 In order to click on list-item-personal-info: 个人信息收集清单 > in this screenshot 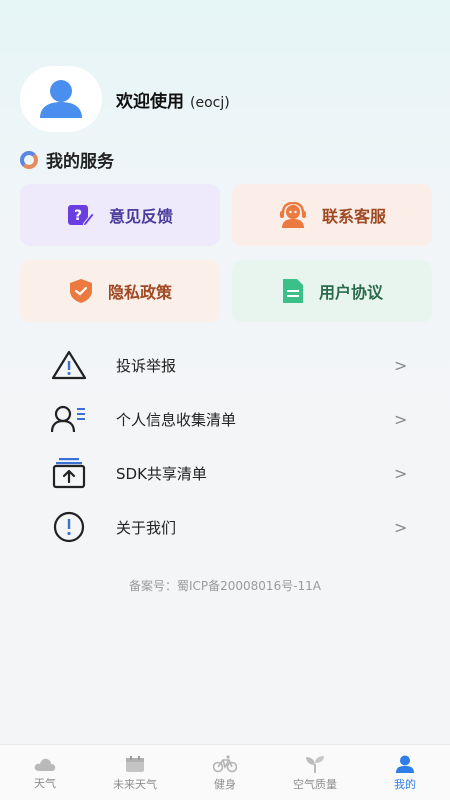, I will do `click(225, 419)`.